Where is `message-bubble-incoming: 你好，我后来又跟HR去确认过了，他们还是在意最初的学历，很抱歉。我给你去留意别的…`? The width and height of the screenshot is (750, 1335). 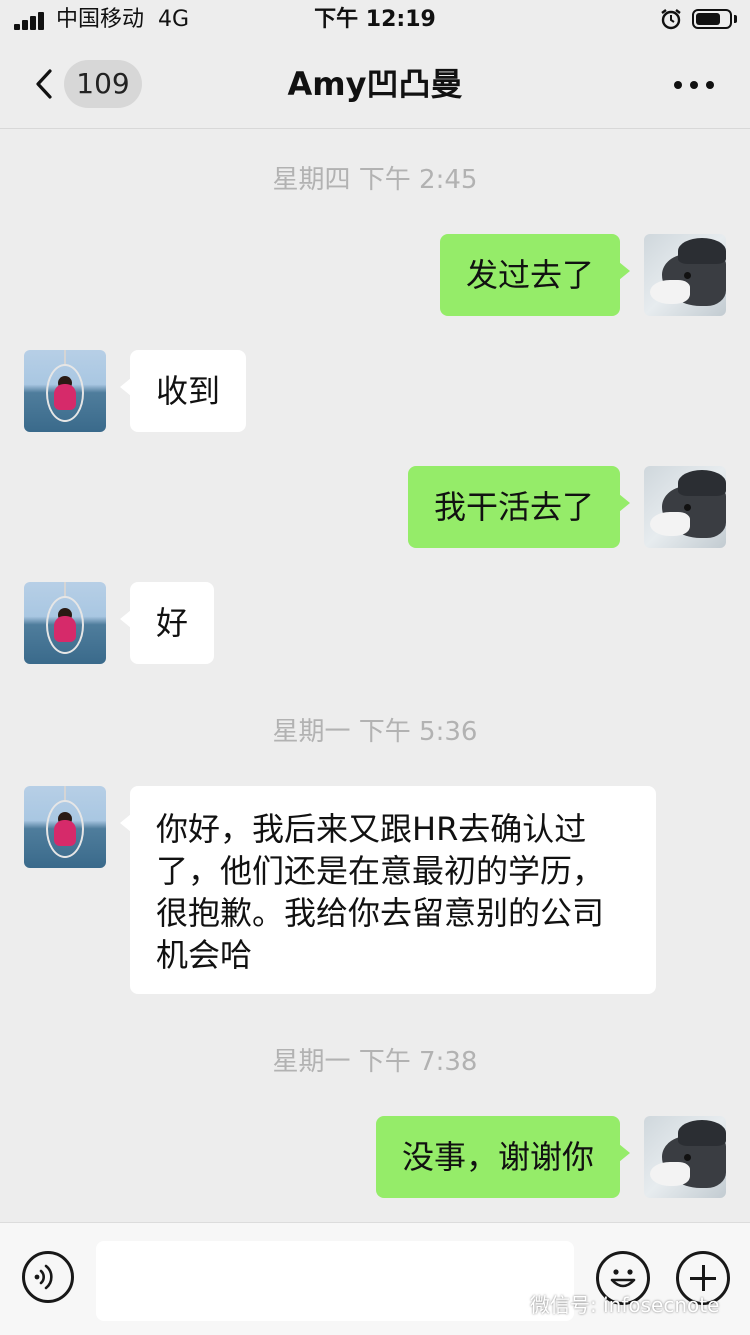
message-bubble-incoming: 你好，我后来又跟HR去确认过了，他们还是在意最初的学历，很抱歉。我给你去留意别的… is located at coordinates (388, 890).